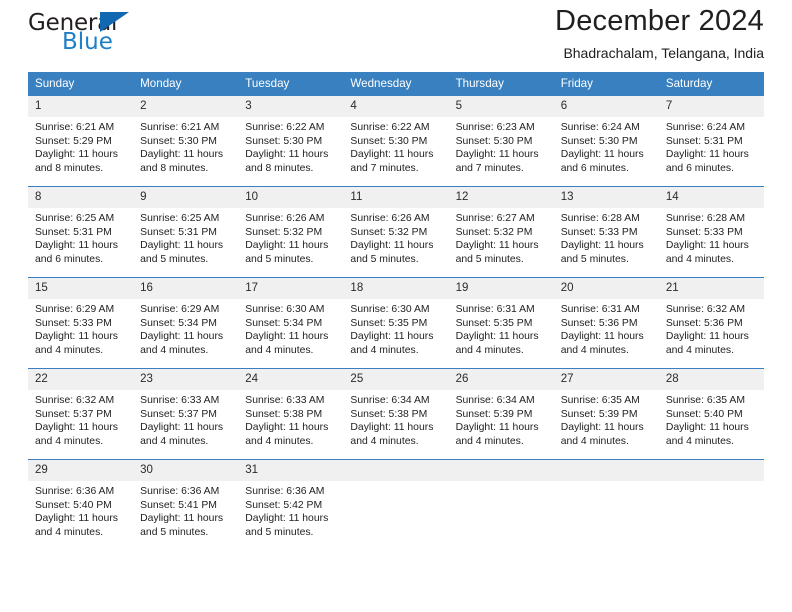 Image resolution: width=792 pixels, height=612 pixels. Describe the element at coordinates (161, 83) in the screenshot. I see `weekday-monday: Monday` at that location.